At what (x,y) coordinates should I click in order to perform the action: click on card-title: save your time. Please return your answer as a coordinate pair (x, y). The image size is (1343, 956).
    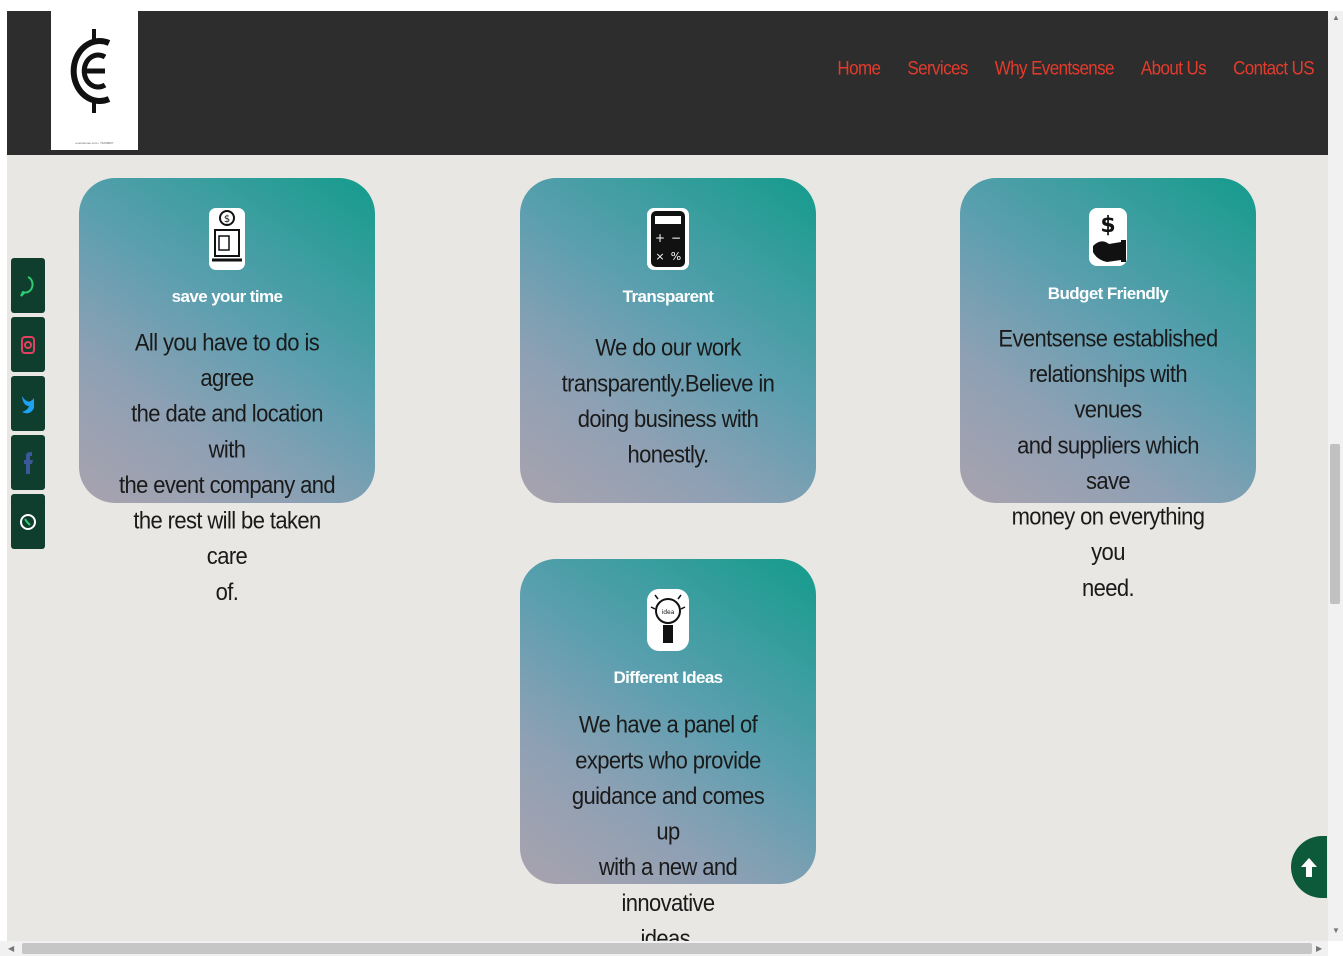
    Looking at the image, I should click on (227, 296).